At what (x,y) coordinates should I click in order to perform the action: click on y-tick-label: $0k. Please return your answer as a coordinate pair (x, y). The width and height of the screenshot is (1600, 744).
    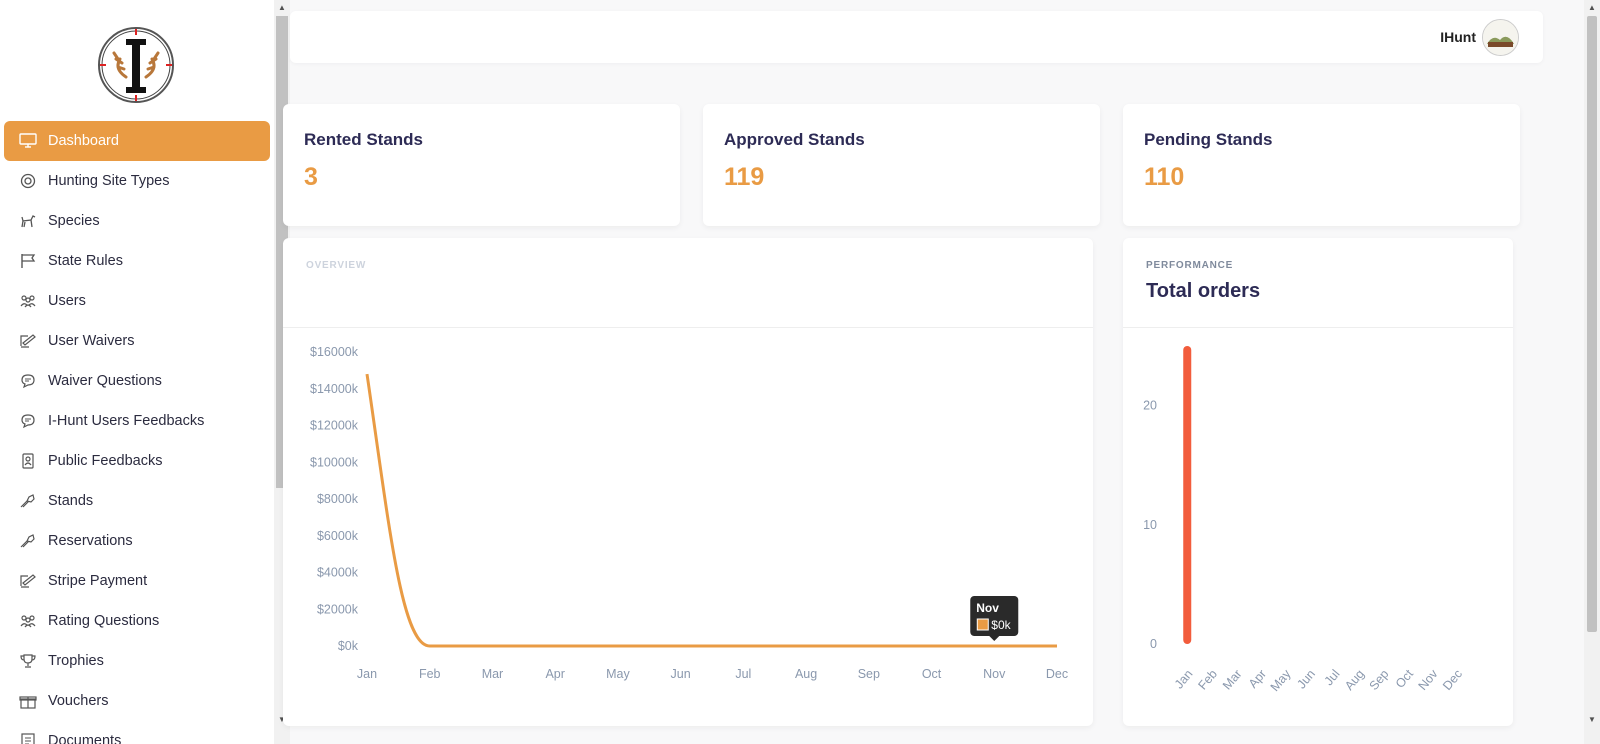
    Looking at the image, I should click on (348, 646).